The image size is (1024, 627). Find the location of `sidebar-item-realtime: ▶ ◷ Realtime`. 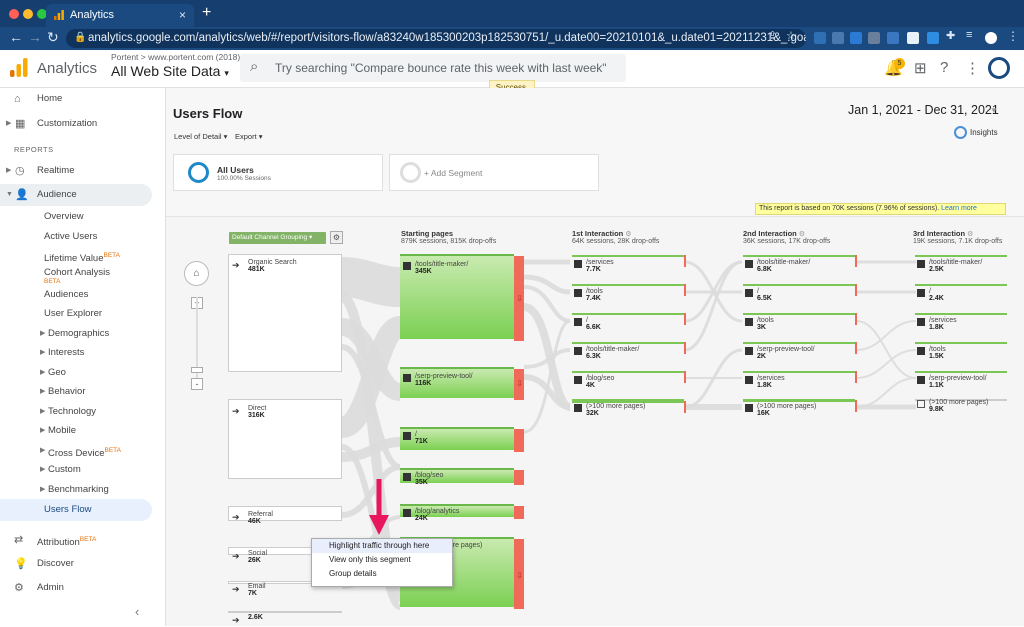

sidebar-item-realtime: ▶ ◷ Realtime is located at coordinates (76, 171).